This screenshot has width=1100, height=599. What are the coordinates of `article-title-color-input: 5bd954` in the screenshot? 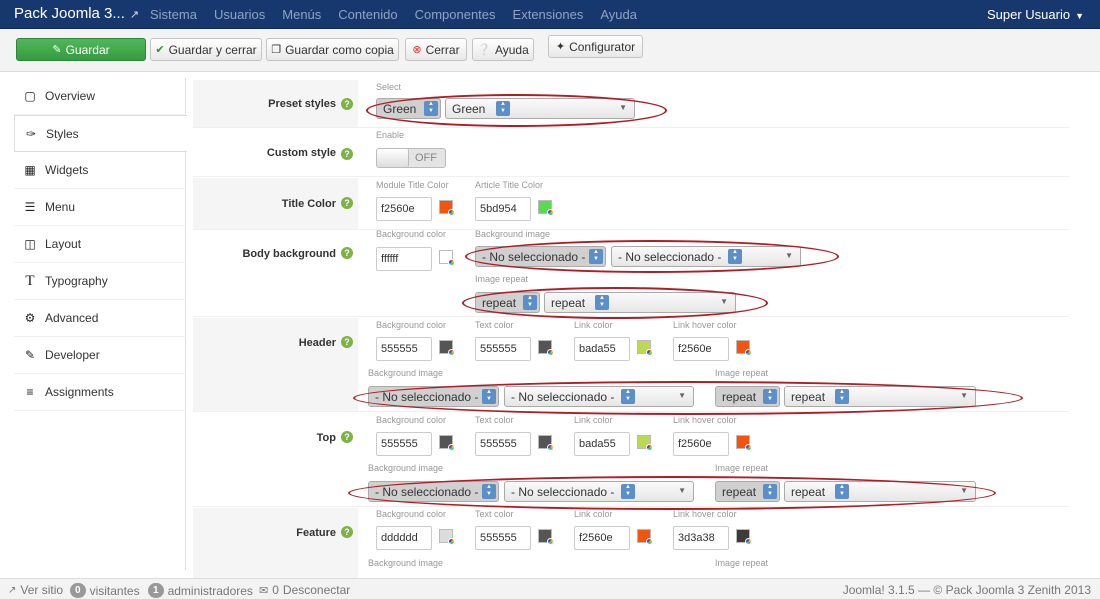 It's located at (503, 209).